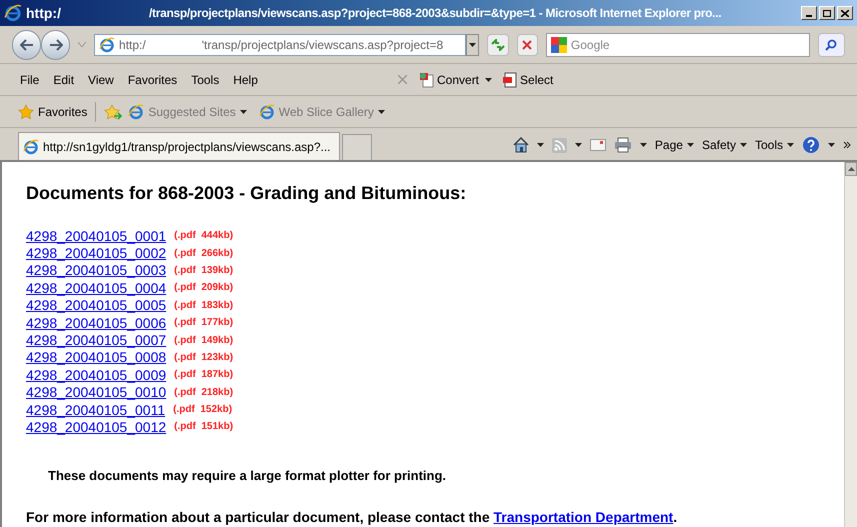  I want to click on file-size: (.pdf 444kb), so click(204, 236).